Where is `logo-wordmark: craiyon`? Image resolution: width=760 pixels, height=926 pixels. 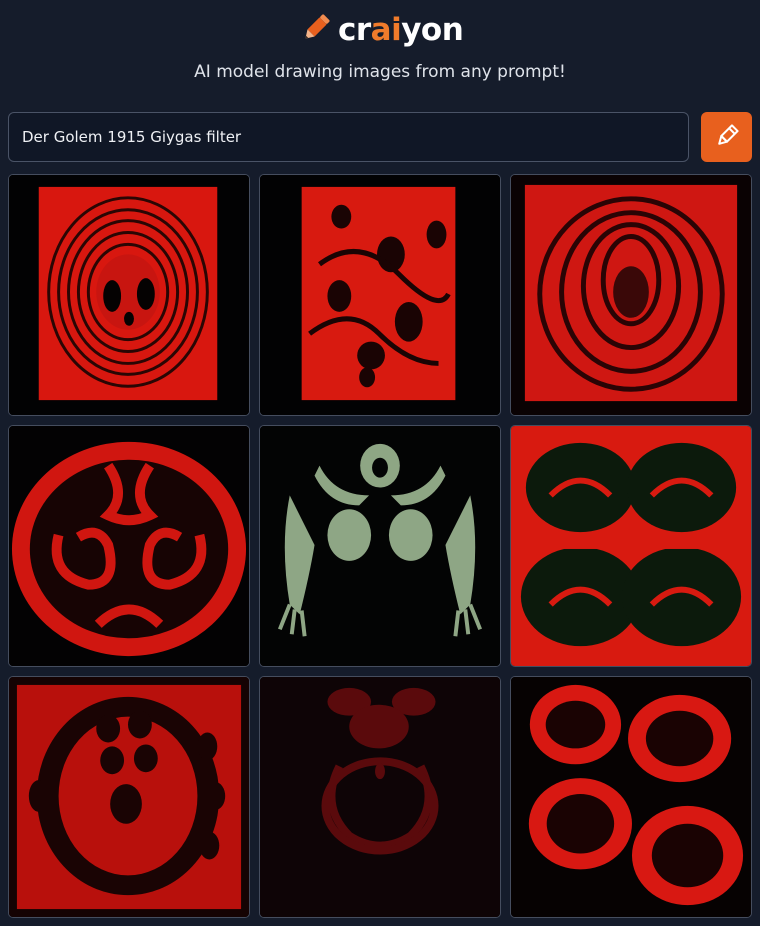
logo-wordmark: craiyon is located at coordinates (401, 30).